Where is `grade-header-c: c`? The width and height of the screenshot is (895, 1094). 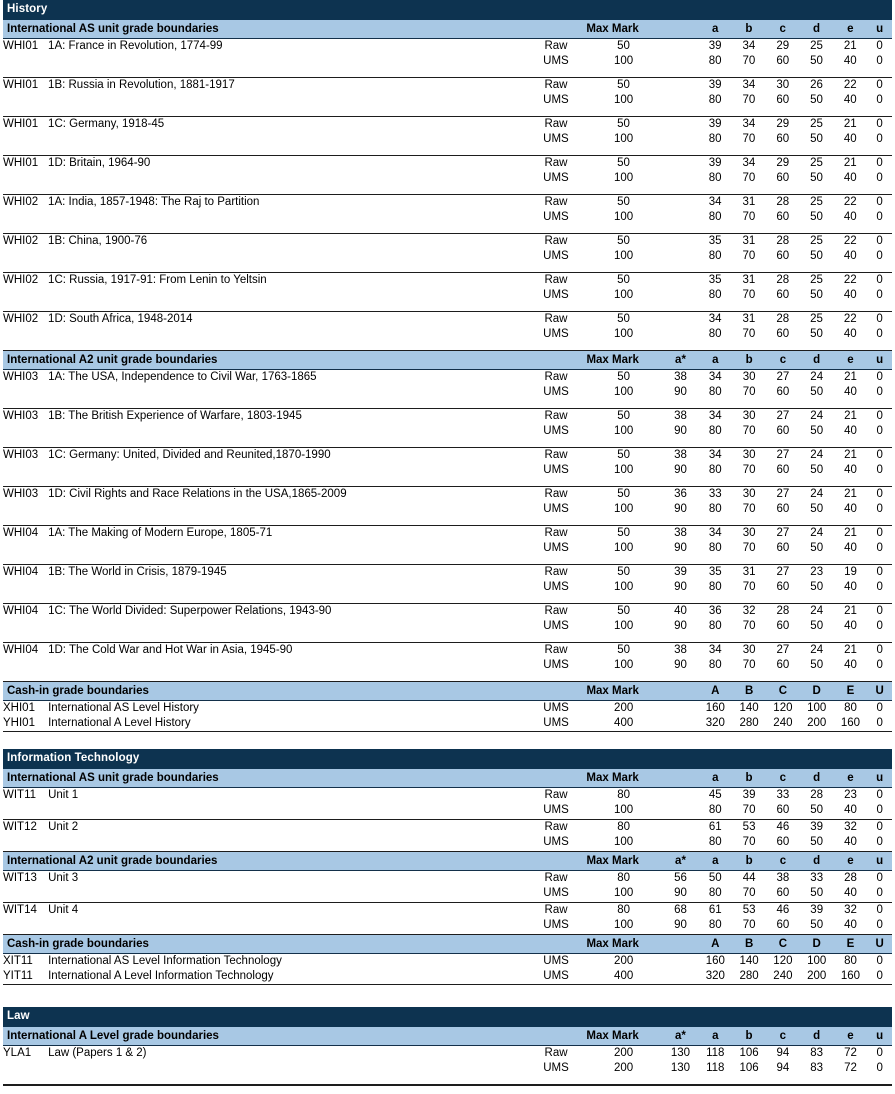 grade-header-c: c is located at coordinates (783, 360).